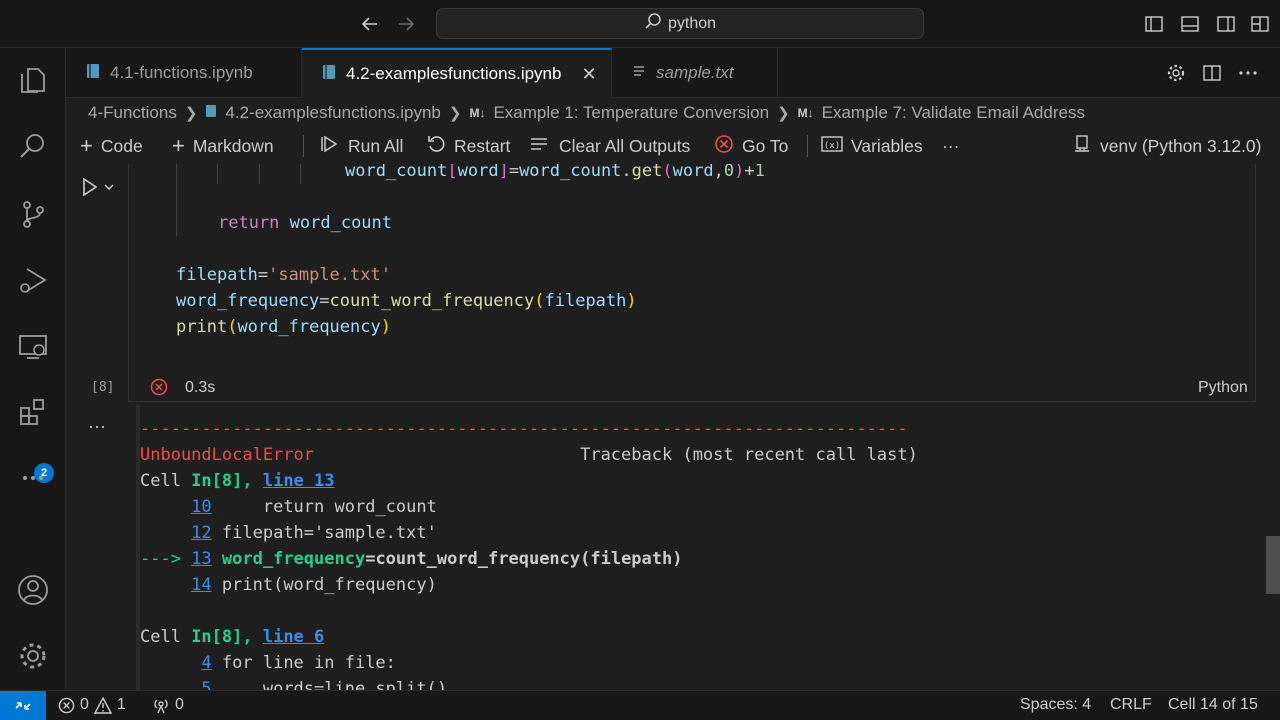 This screenshot has height=720, width=1280. I want to click on cell-position-indicator: Cell 14 of 15, so click(1213, 705).